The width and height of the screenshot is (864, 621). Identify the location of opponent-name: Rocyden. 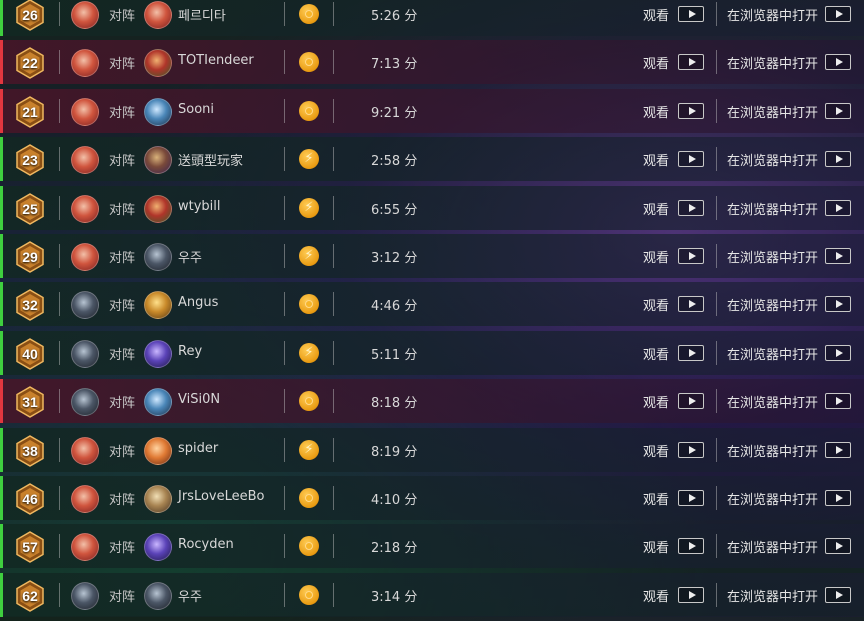
(206, 544).